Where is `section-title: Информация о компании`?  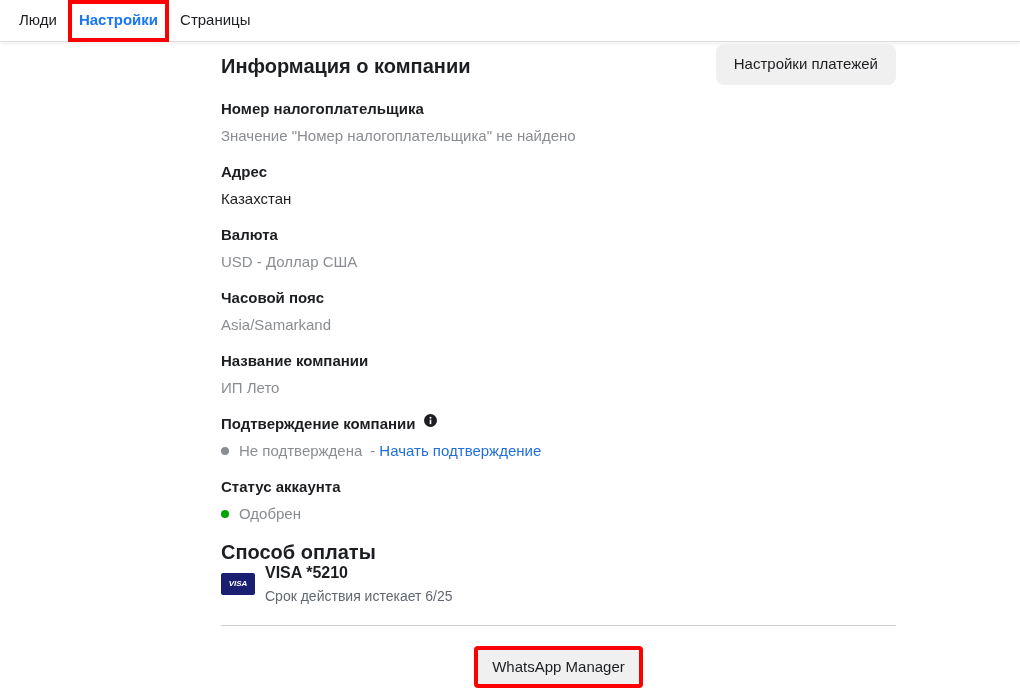 section-title: Информация о компании is located at coordinates (346, 66).